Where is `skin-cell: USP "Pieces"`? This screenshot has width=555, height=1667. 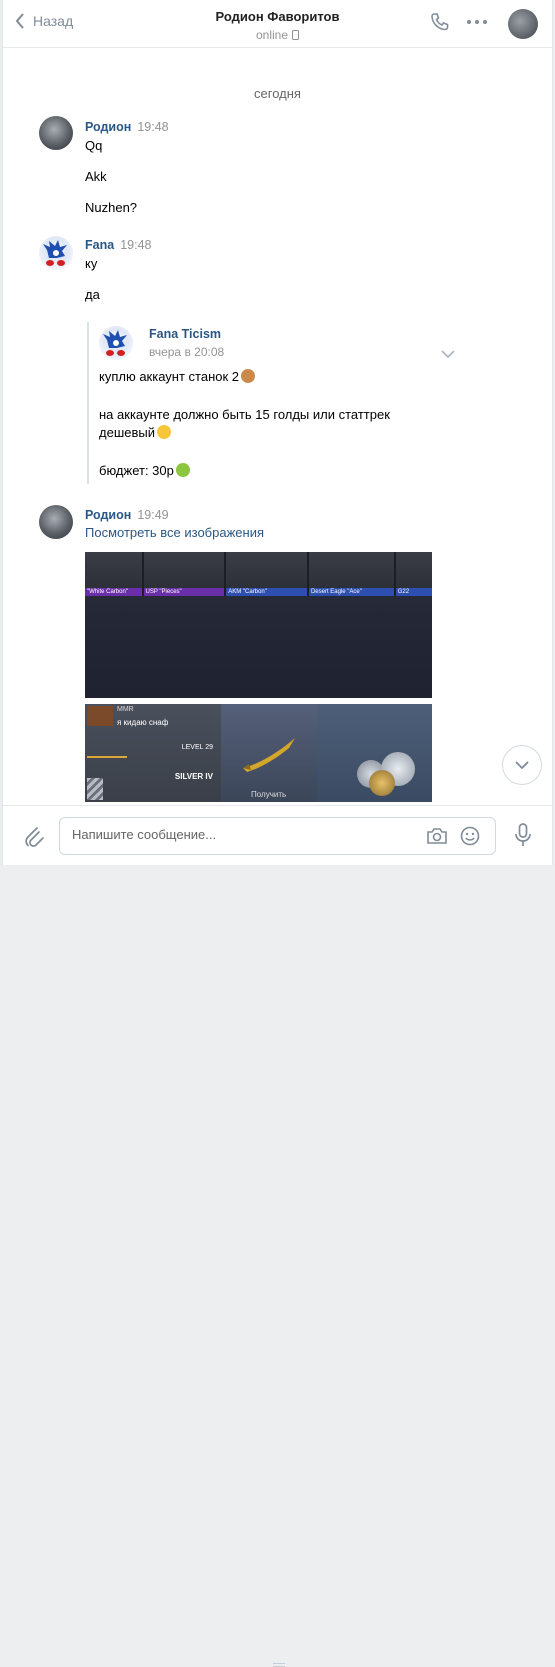 skin-cell: USP "Pieces" is located at coordinates (185, 574).